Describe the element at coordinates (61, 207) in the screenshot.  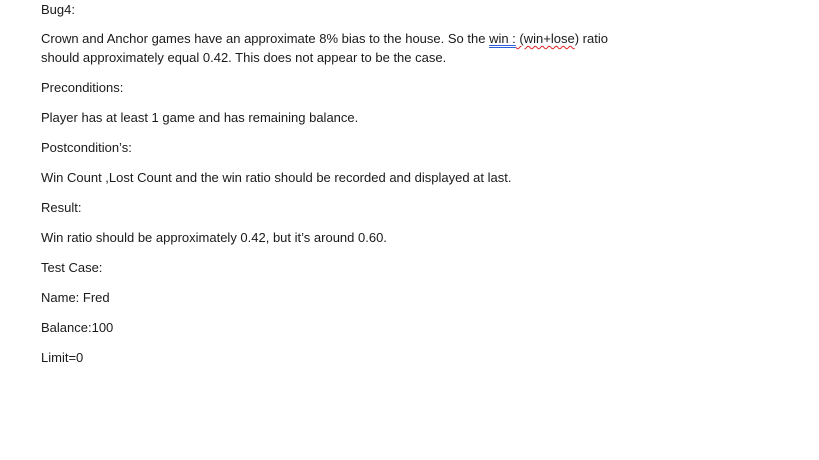
I see `result-label: Result:` at that location.